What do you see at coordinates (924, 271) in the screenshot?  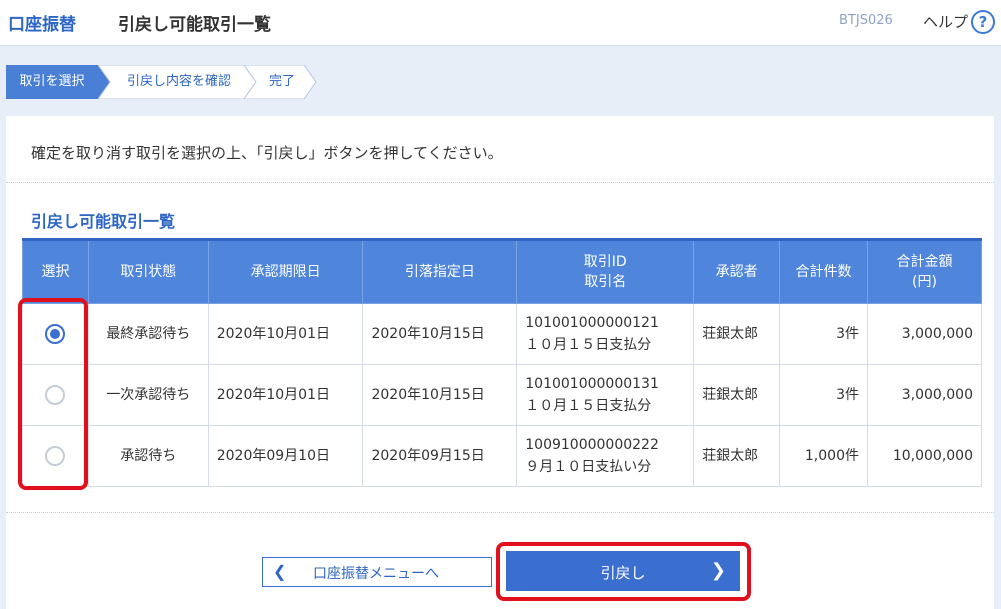 I see `column-header-total-amount: 合計金額 (円)` at bounding box center [924, 271].